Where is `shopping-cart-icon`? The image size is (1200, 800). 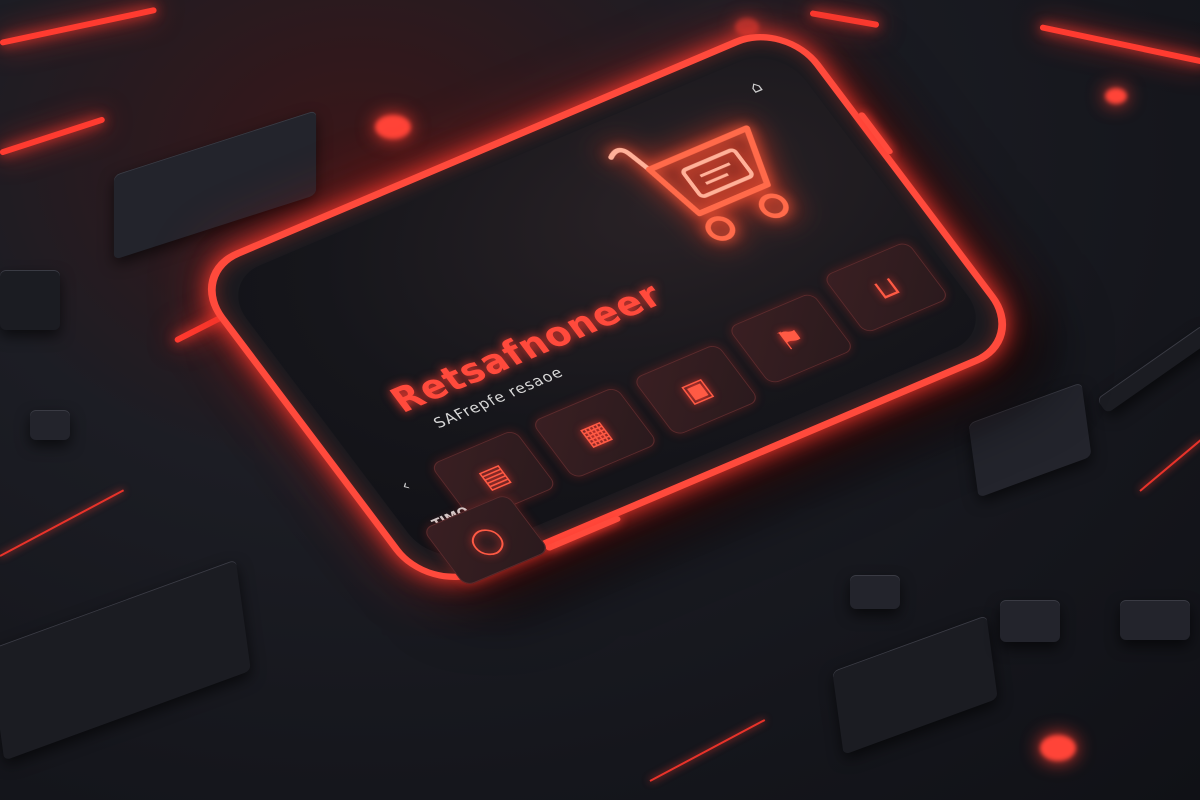
shopping-cart-icon is located at coordinates (705, 178).